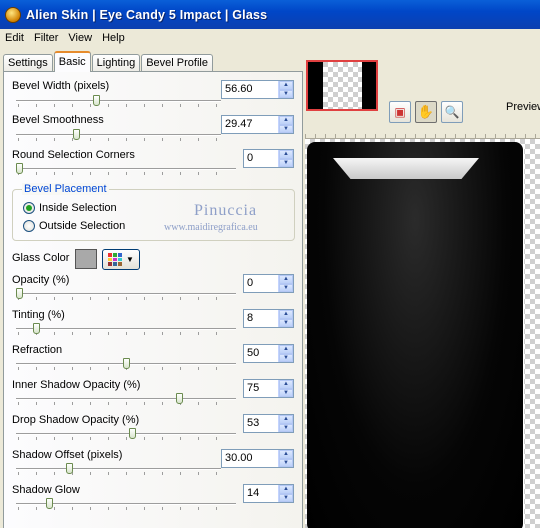  Describe the element at coordinates (250, 124) in the screenshot. I see `bevel-smoothness-value: 29.47` at that location.